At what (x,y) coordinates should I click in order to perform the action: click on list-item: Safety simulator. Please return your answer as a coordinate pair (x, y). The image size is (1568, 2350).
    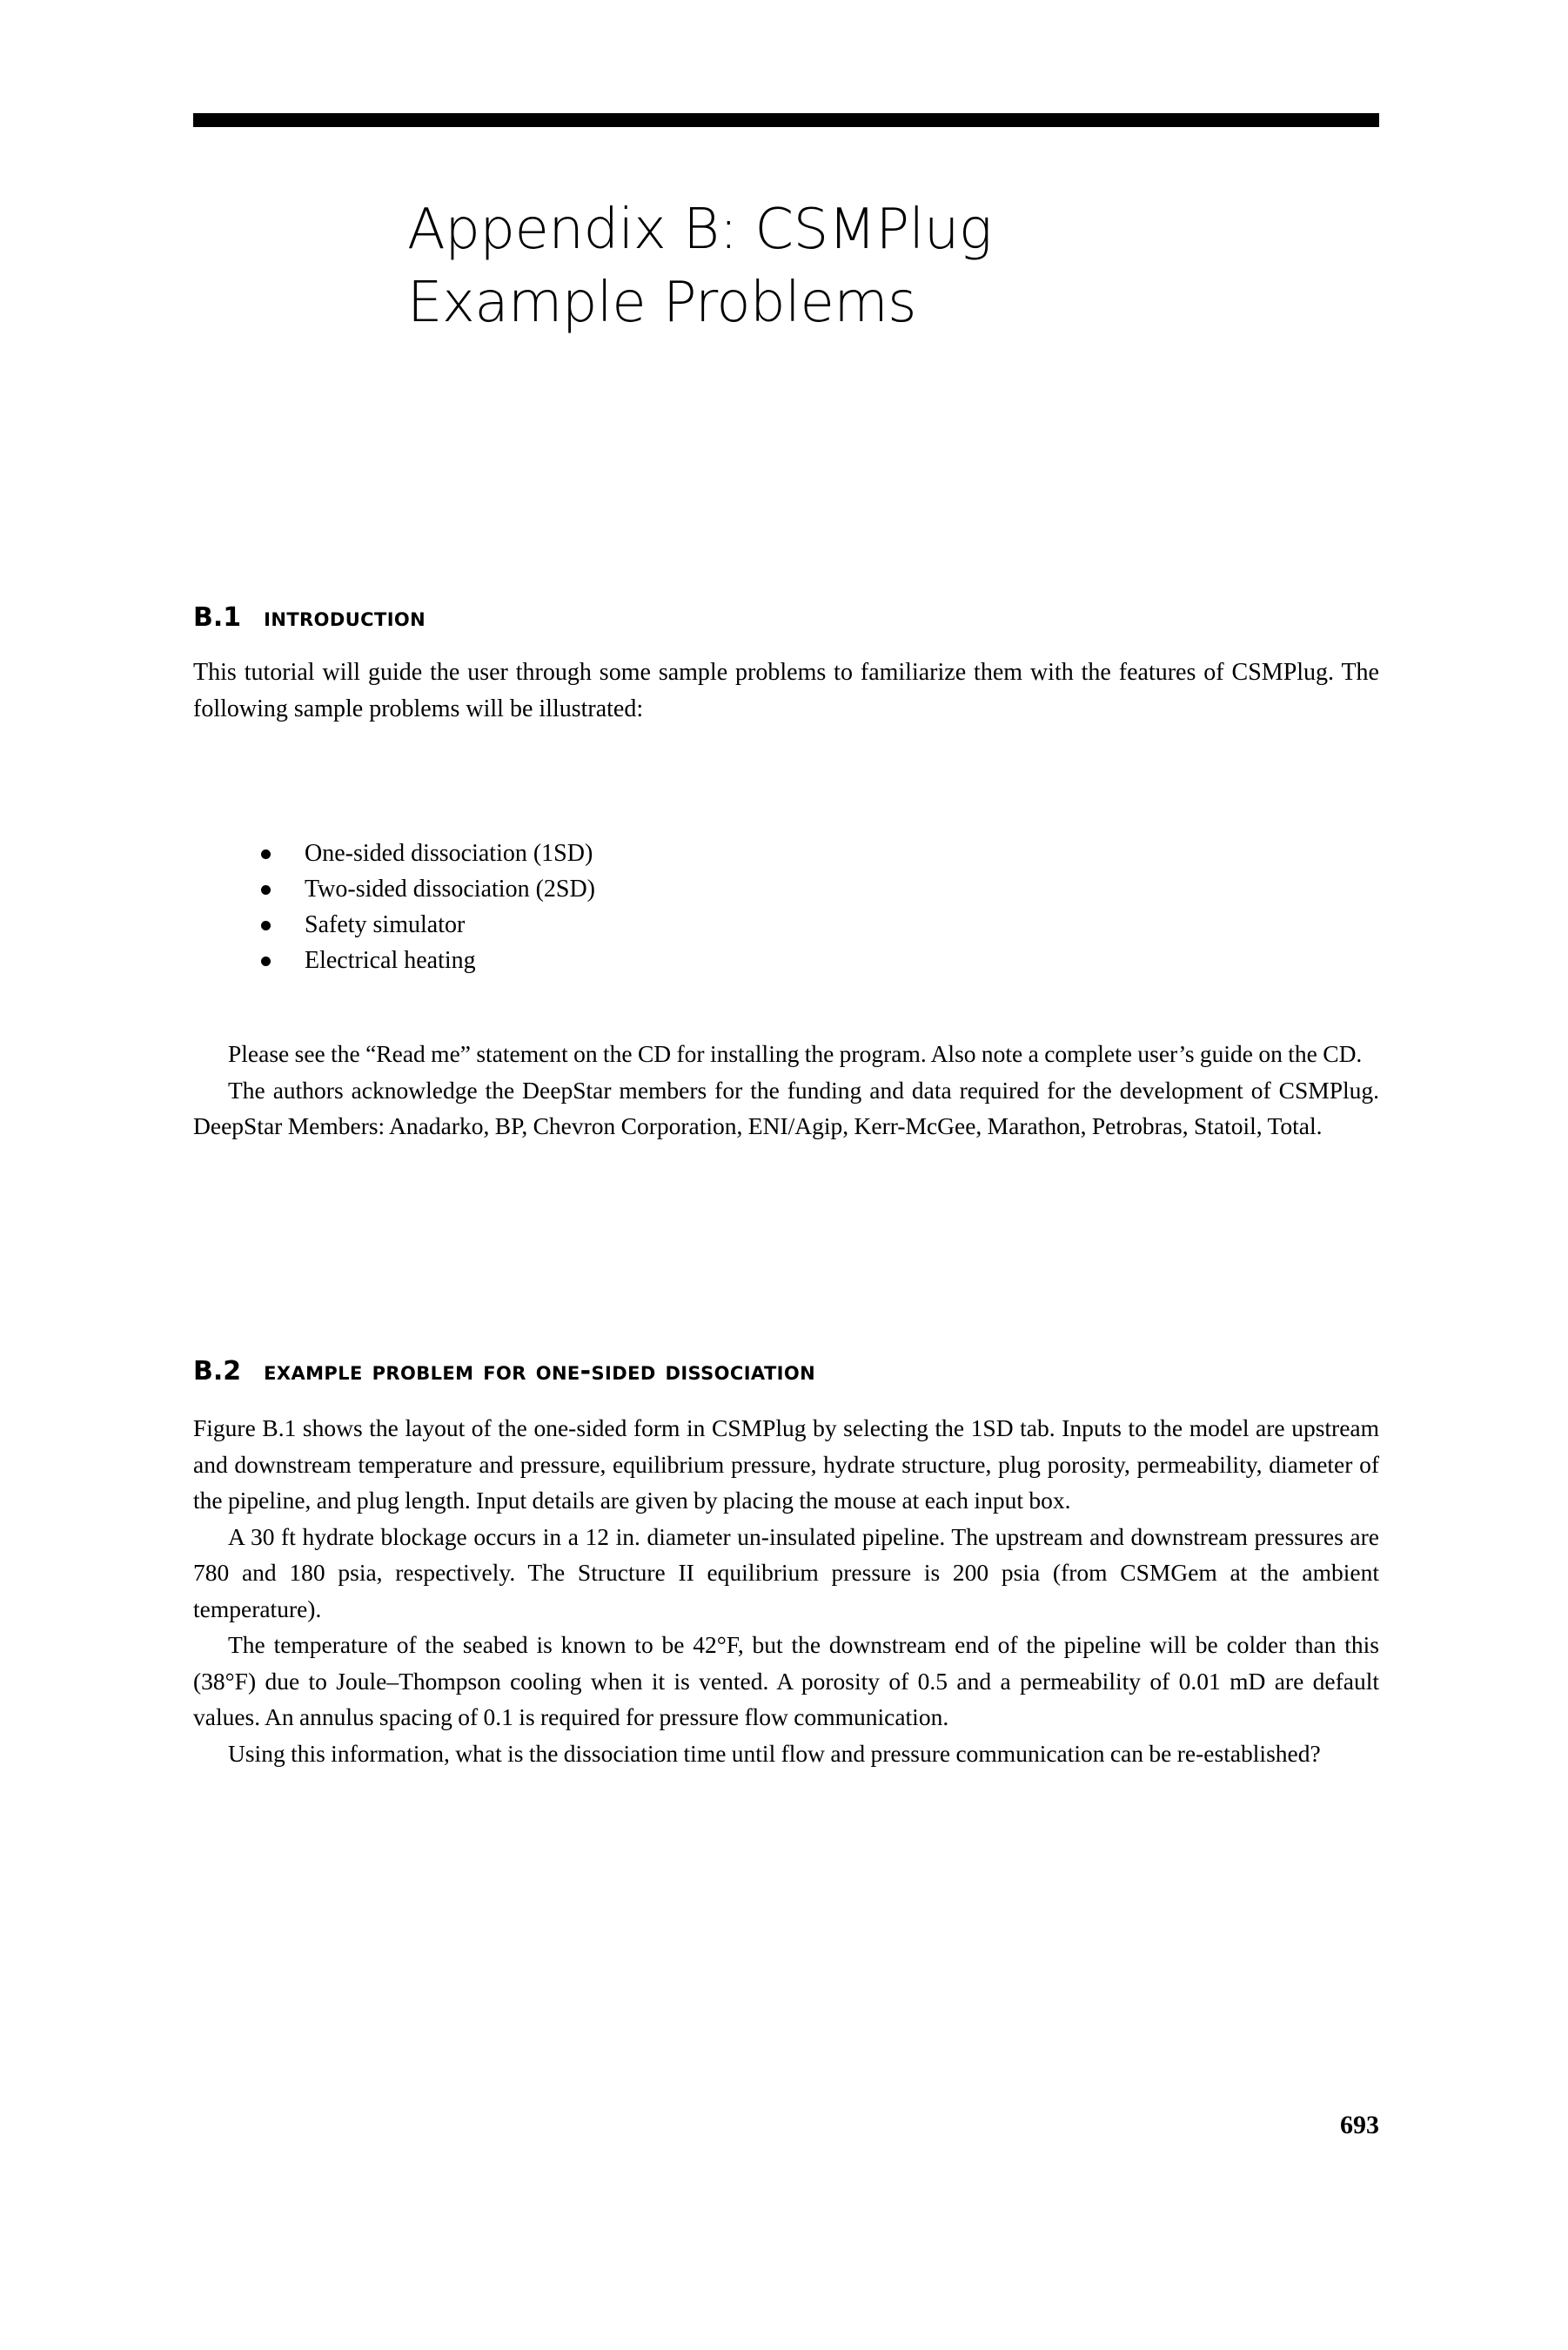
    Looking at the image, I should click on (693, 925).